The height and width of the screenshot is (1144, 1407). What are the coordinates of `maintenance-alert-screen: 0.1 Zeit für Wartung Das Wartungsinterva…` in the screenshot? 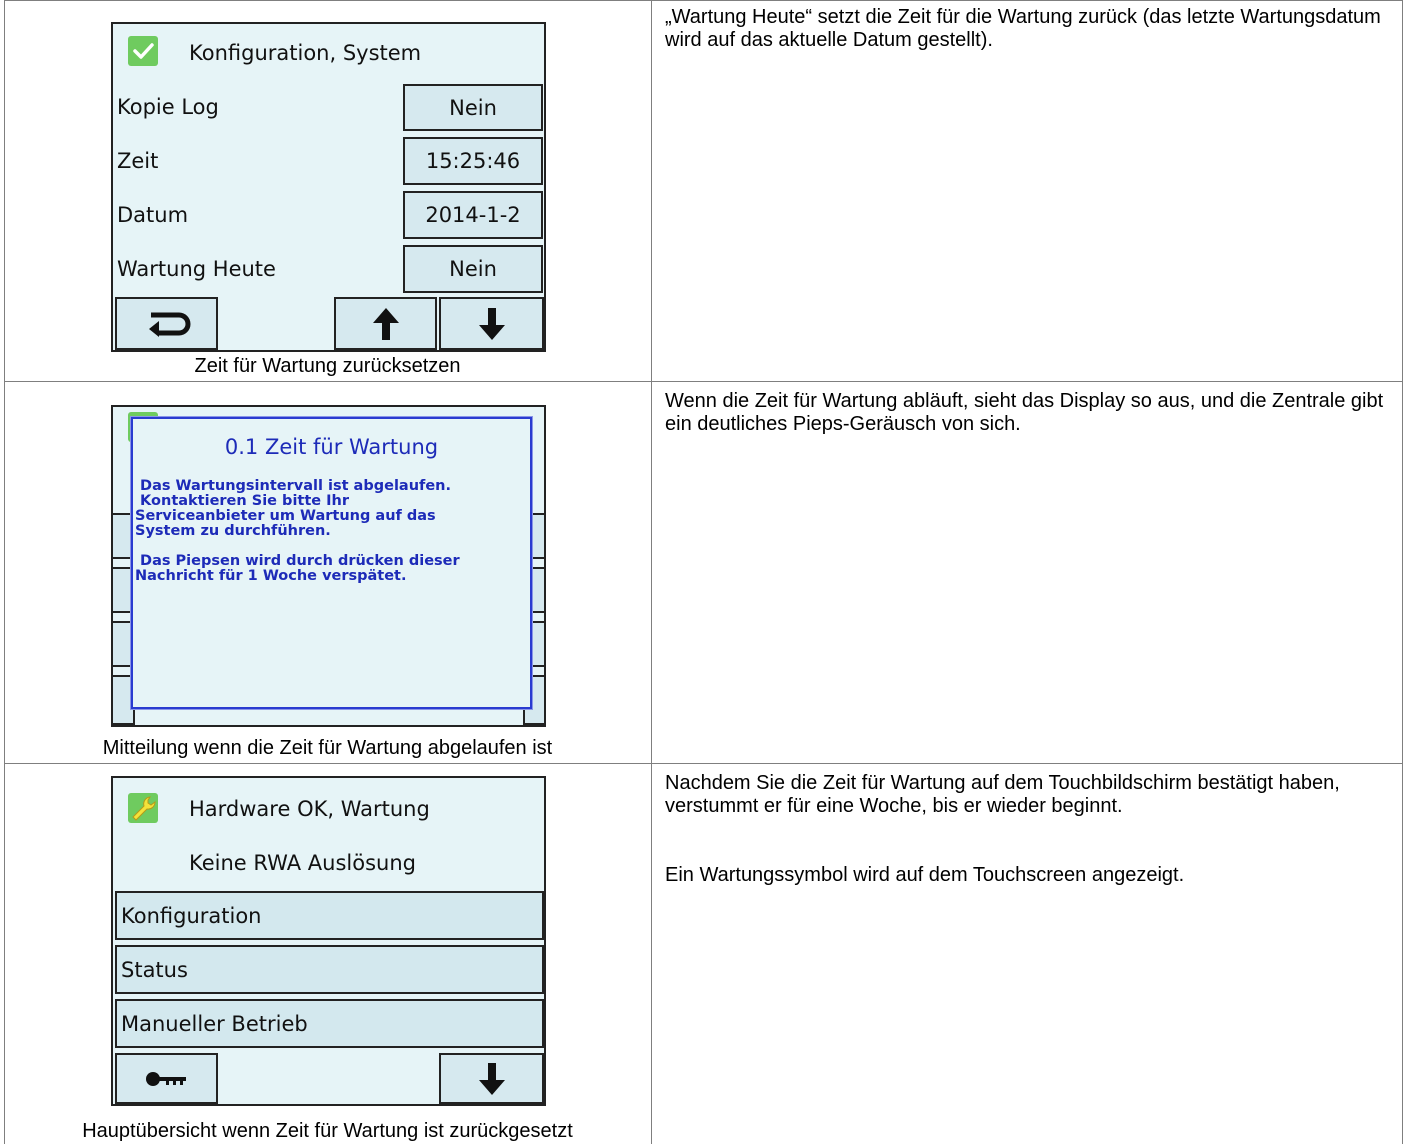 It's located at (328, 566).